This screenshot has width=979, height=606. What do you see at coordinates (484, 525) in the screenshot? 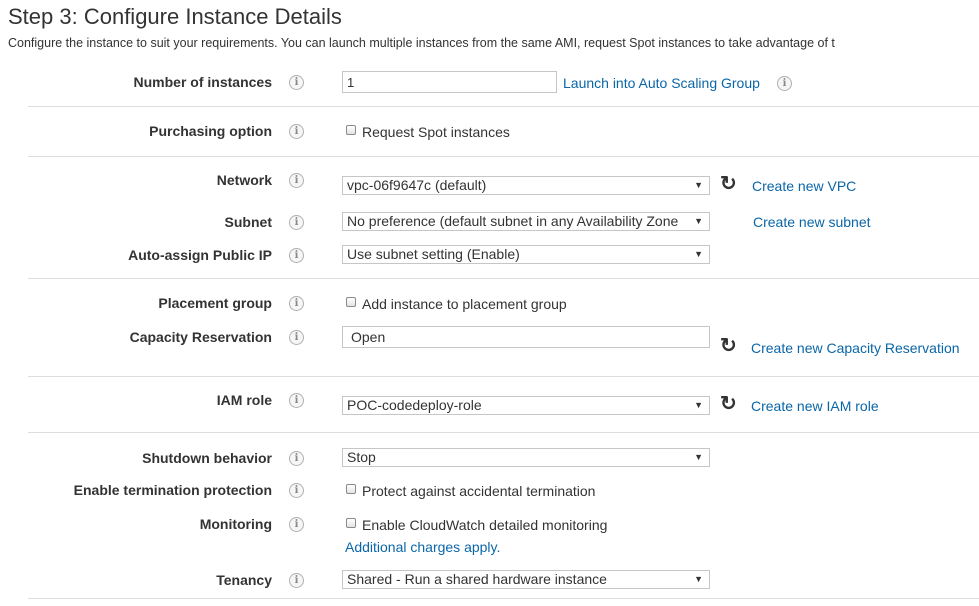
I see `monitoring-checkbox-label: Enable CloudWatch detailed monitoring` at bounding box center [484, 525].